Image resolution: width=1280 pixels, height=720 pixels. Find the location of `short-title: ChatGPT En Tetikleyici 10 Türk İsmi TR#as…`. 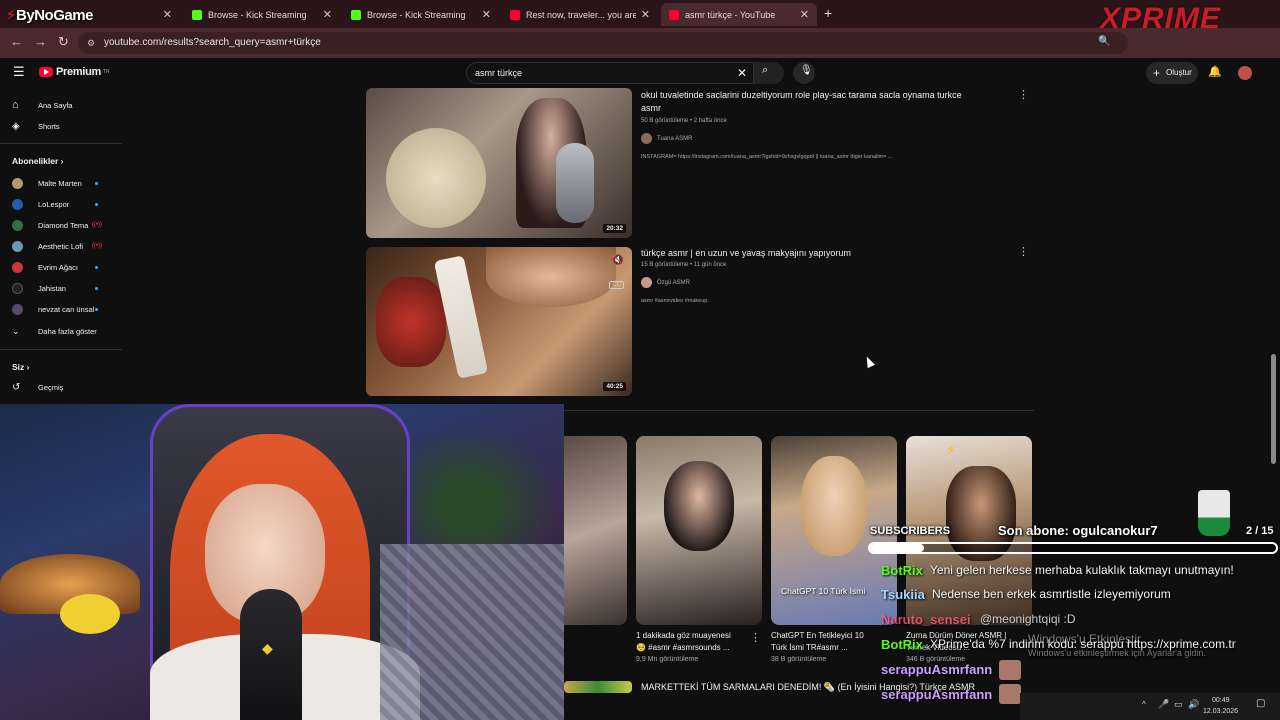

short-title: ChatGPT En Tetikleyici 10 Türk İsmi TR#as… is located at coordinates (830, 642).